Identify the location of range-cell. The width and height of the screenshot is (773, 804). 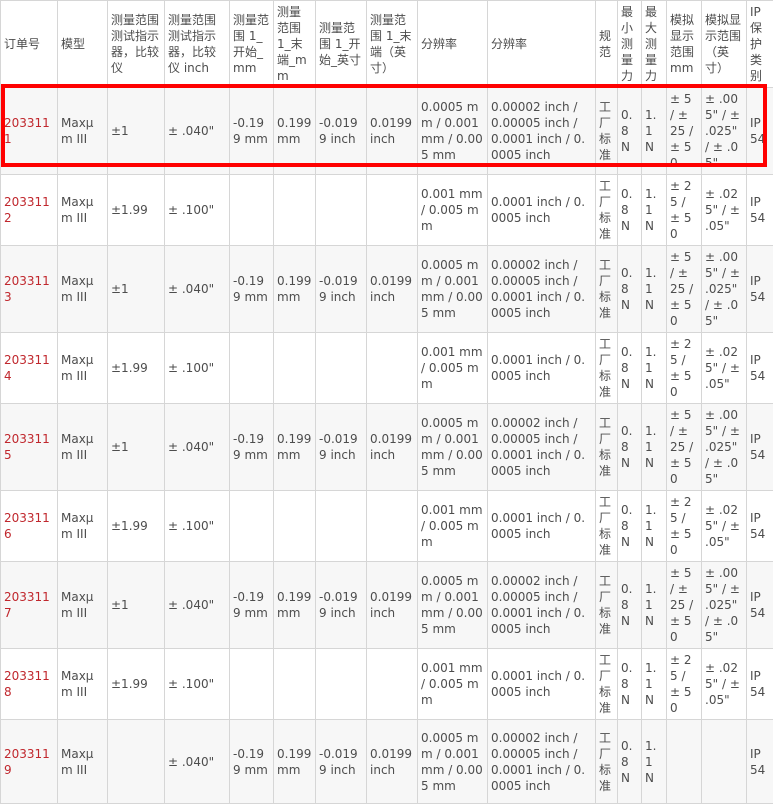
(136, 762).